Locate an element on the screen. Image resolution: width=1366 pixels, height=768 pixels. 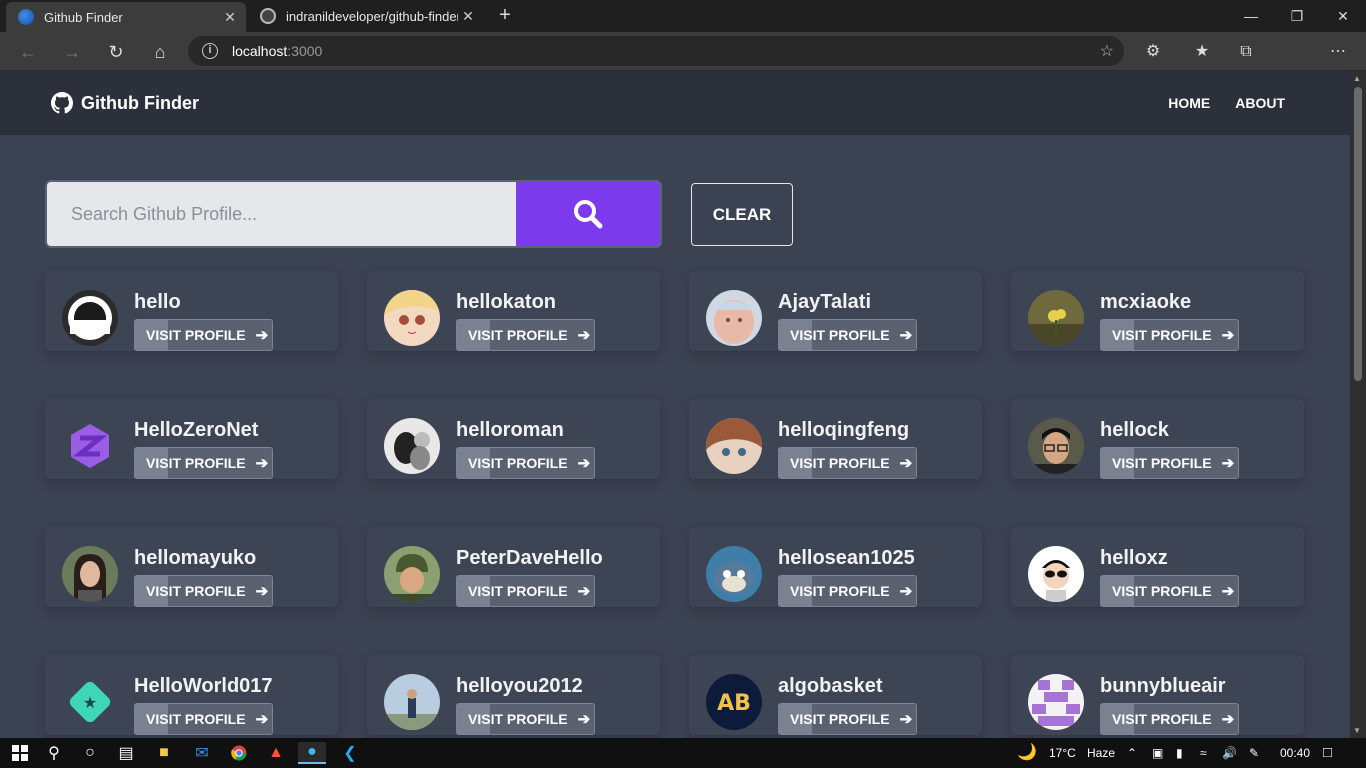
back-icon: ← is located at coordinates (28, 52).